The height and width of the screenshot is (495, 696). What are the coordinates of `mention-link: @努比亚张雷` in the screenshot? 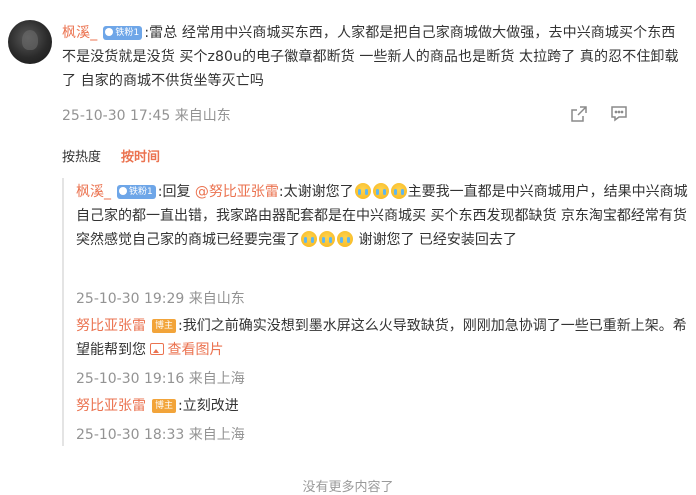 It's located at (237, 192).